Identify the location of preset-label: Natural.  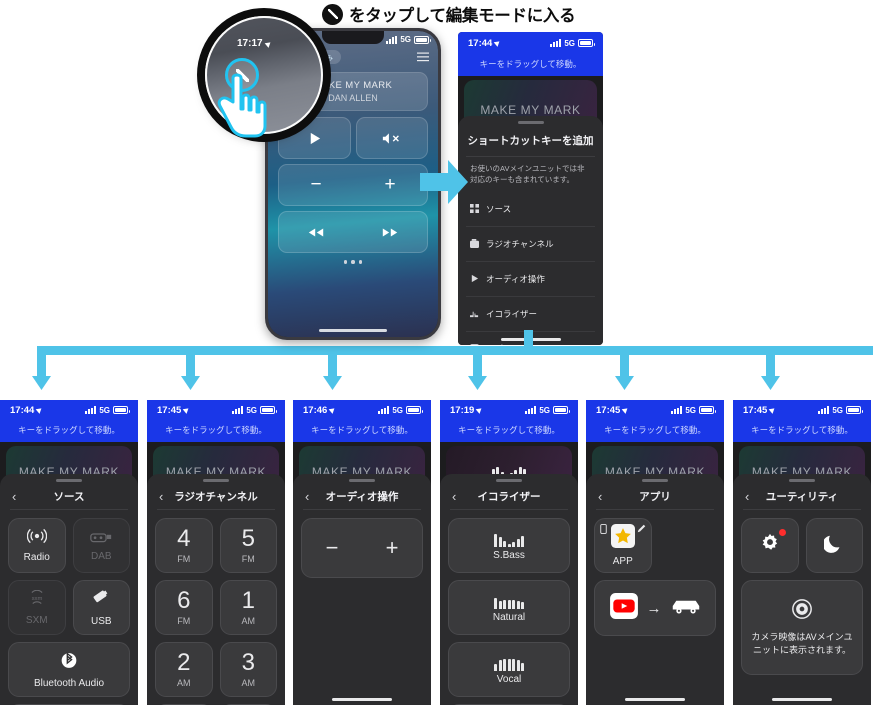
(509, 617).